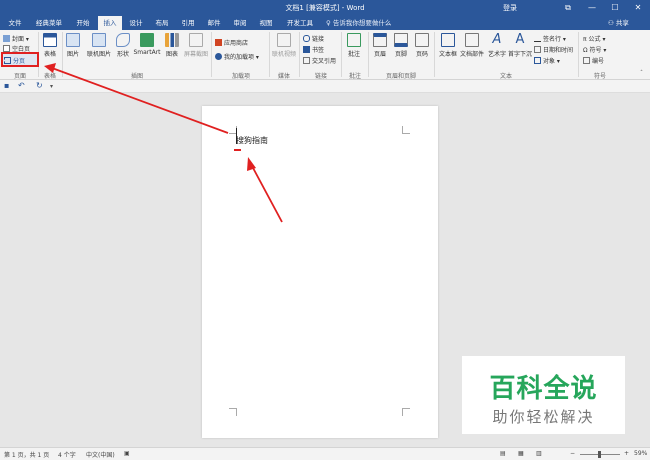 Image resolution: width=650 pixels, height=460 pixels. Describe the element at coordinates (318, 50) in the screenshot. I see `bookmark-label: 书签` at that location.